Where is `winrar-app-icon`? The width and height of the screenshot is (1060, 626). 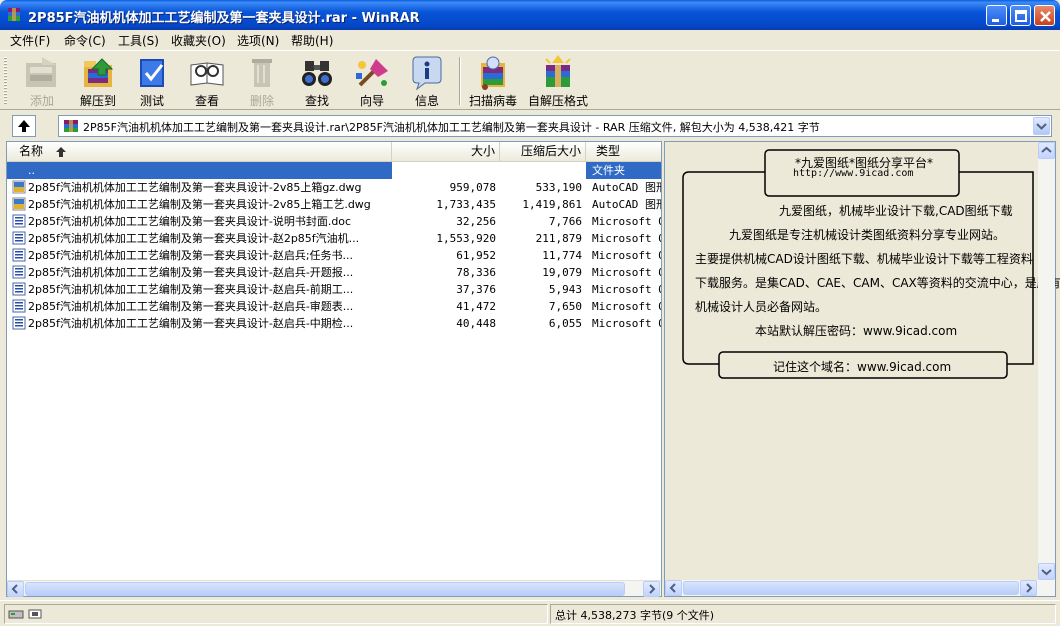
winrar-app-icon is located at coordinates (14, 15).